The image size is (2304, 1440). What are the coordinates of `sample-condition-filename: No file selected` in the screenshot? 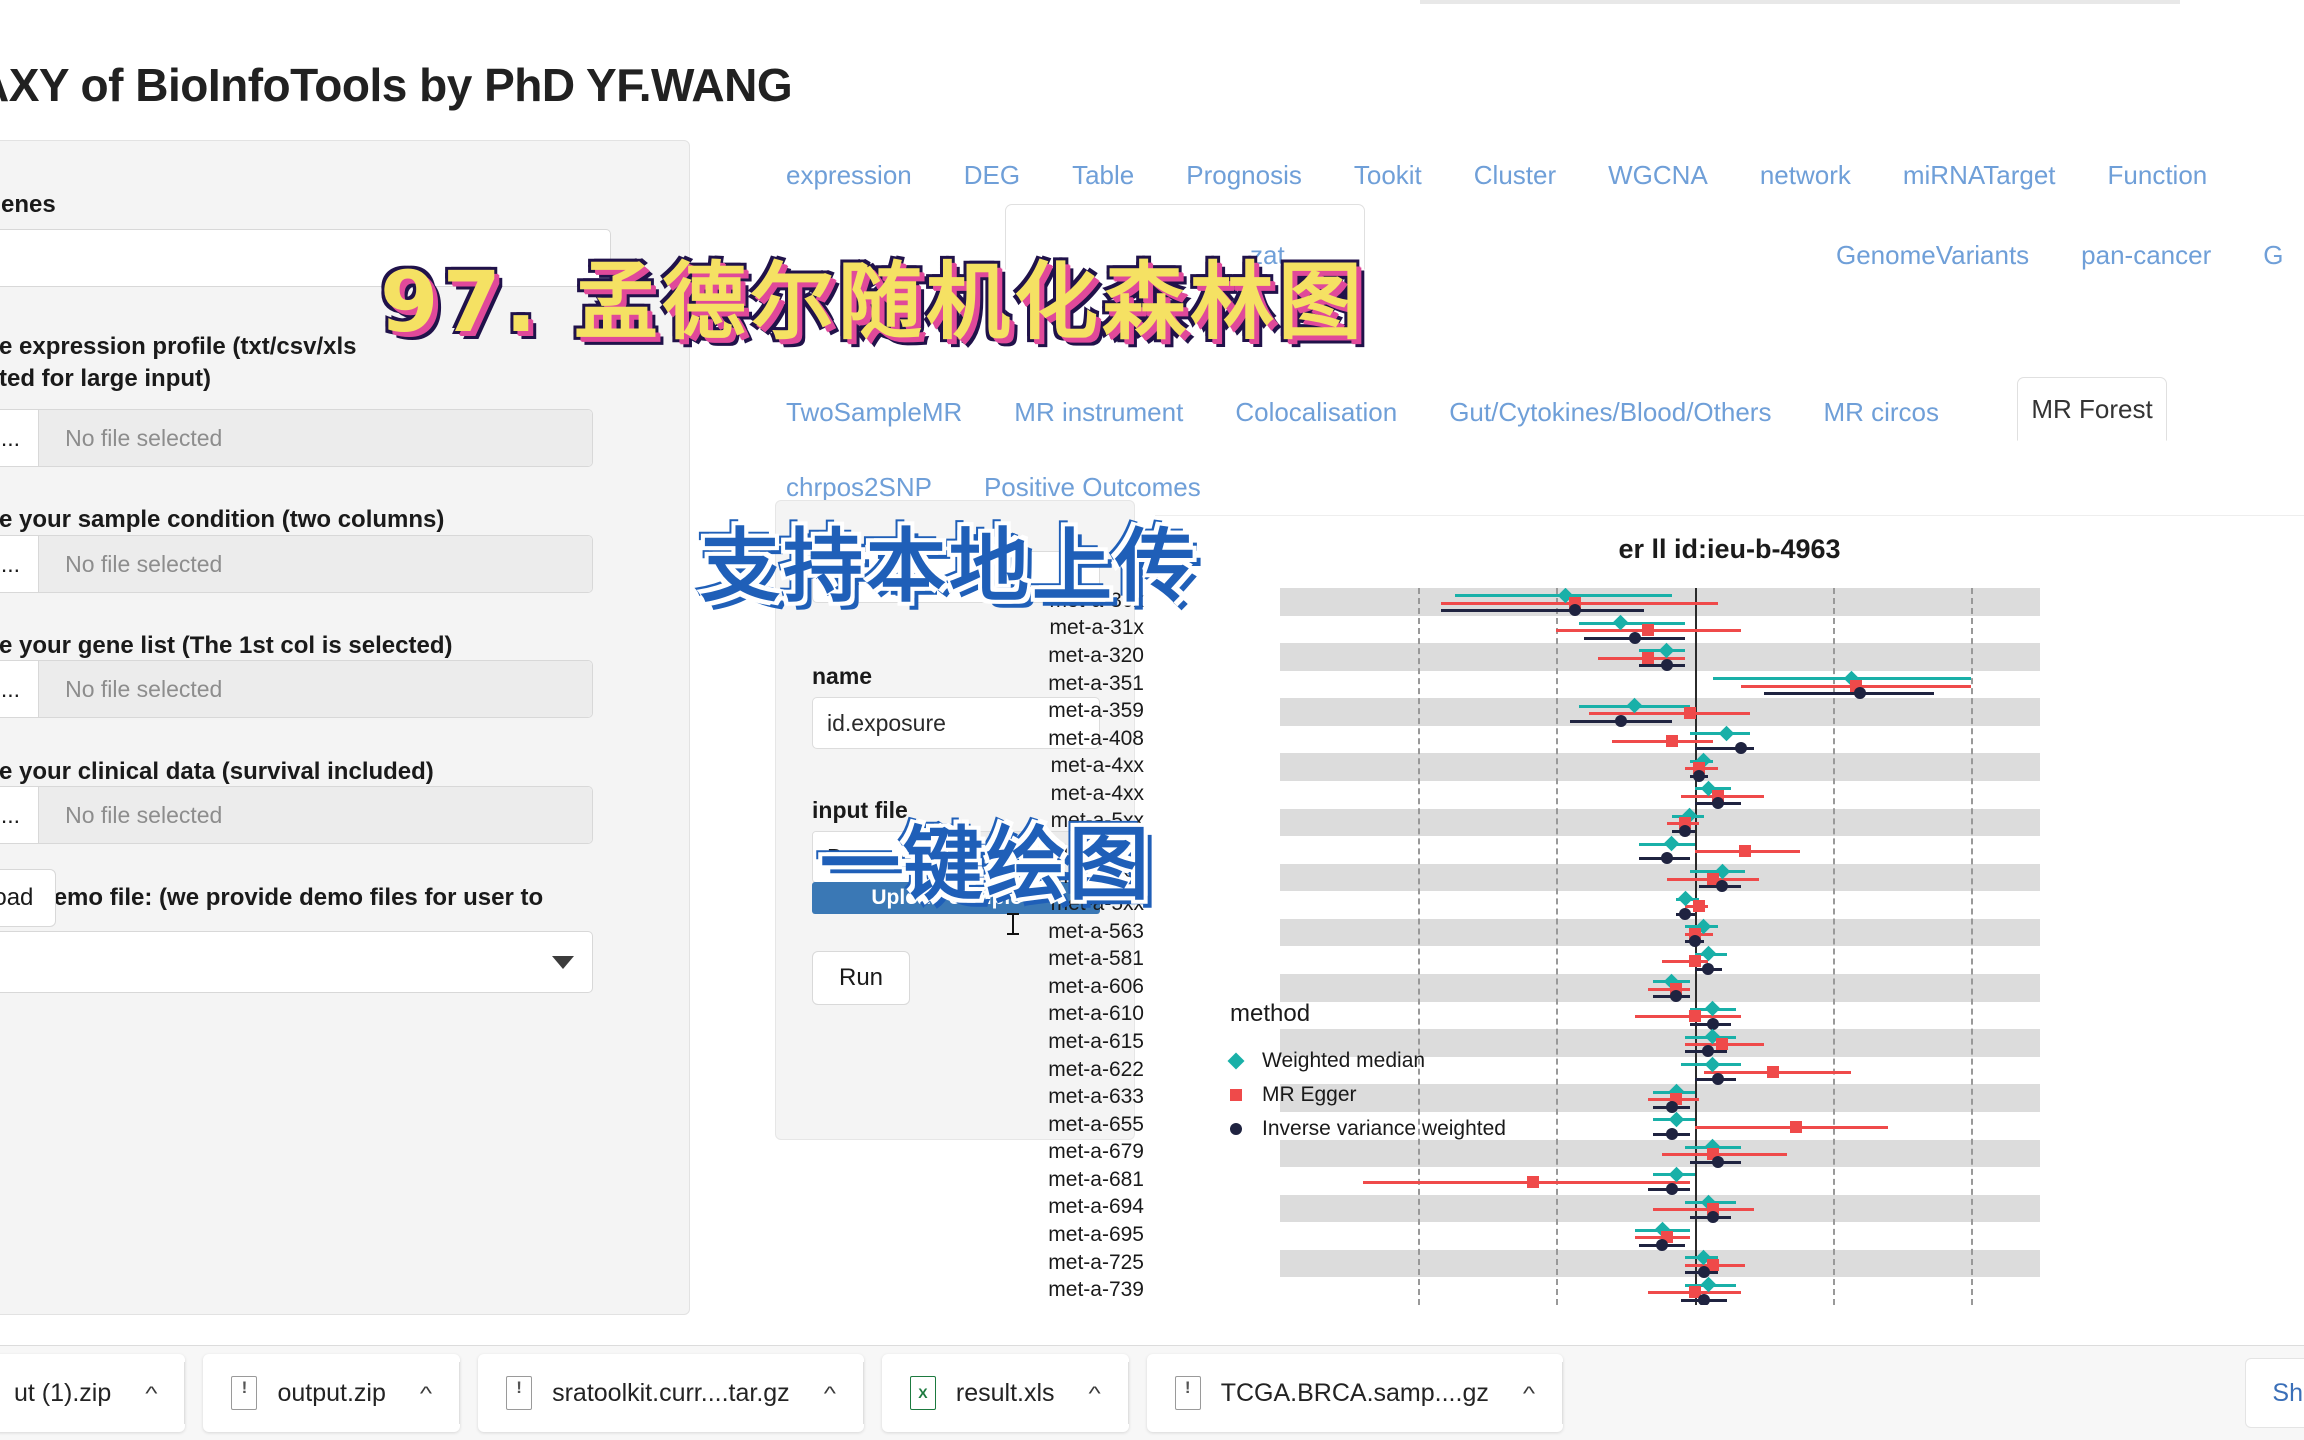 It's located at (315, 564).